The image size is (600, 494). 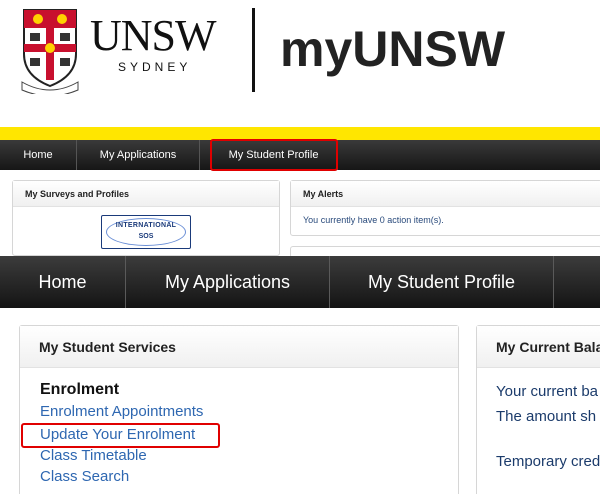 I want to click on balance-line-amount: The amount sh, so click(x=546, y=416).